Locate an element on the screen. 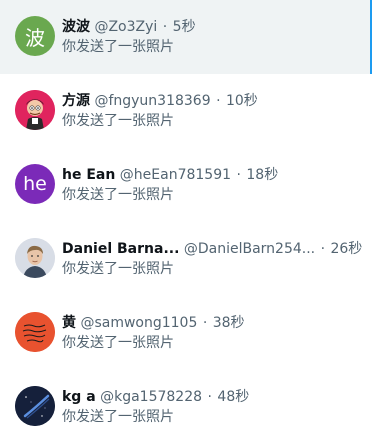 This screenshot has width=372, height=441. timestamp: 38秒 is located at coordinates (228, 323).